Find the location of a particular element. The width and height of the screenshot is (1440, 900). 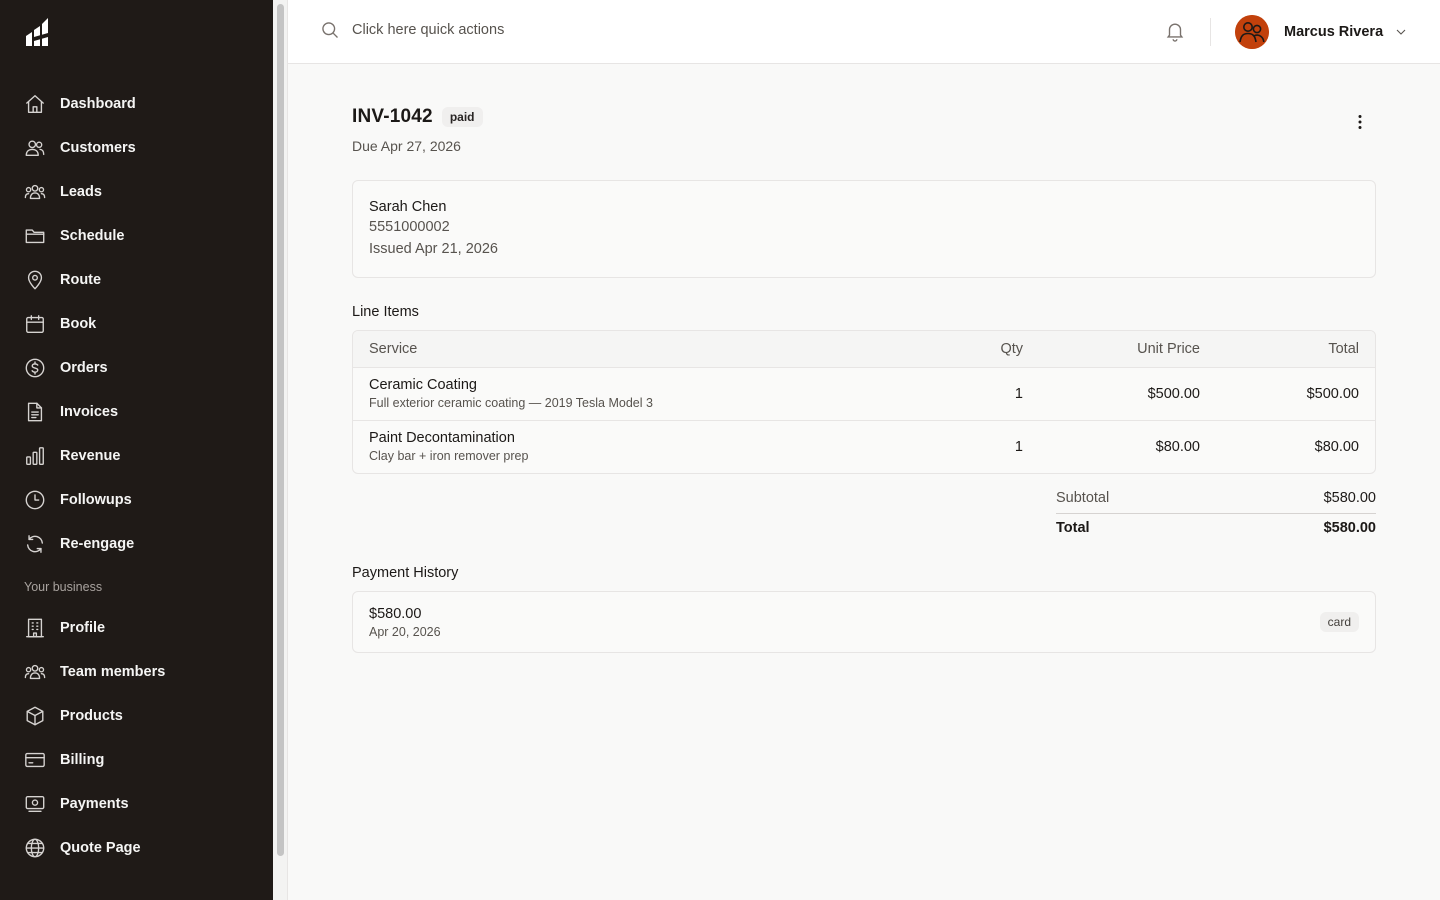

sidebar-item-label: Billing is located at coordinates (82, 760).